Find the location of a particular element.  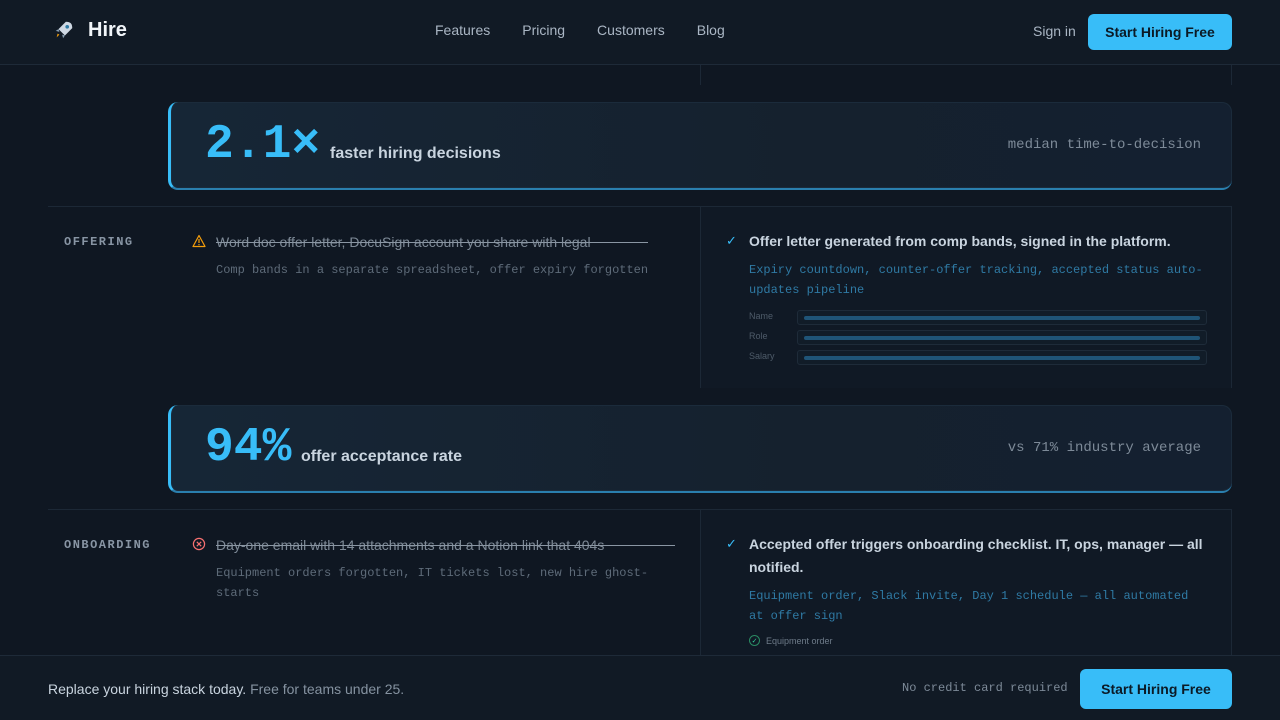

footer-tagline-muted: Free for teams under 25. is located at coordinates (327, 689).